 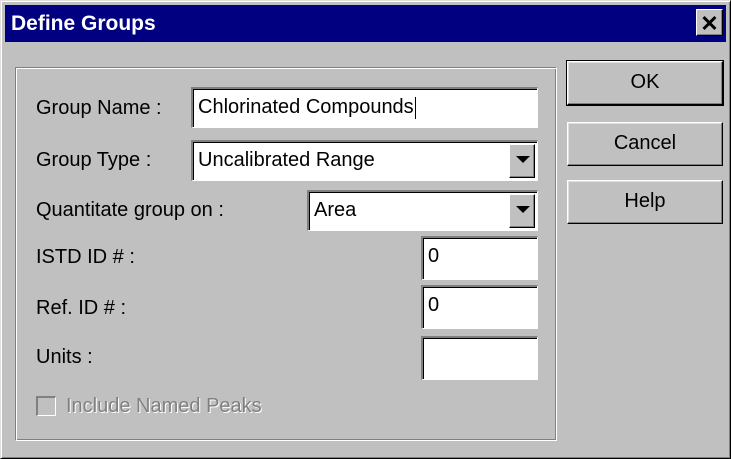 I want to click on ref-id-value: 0, so click(x=434, y=305).